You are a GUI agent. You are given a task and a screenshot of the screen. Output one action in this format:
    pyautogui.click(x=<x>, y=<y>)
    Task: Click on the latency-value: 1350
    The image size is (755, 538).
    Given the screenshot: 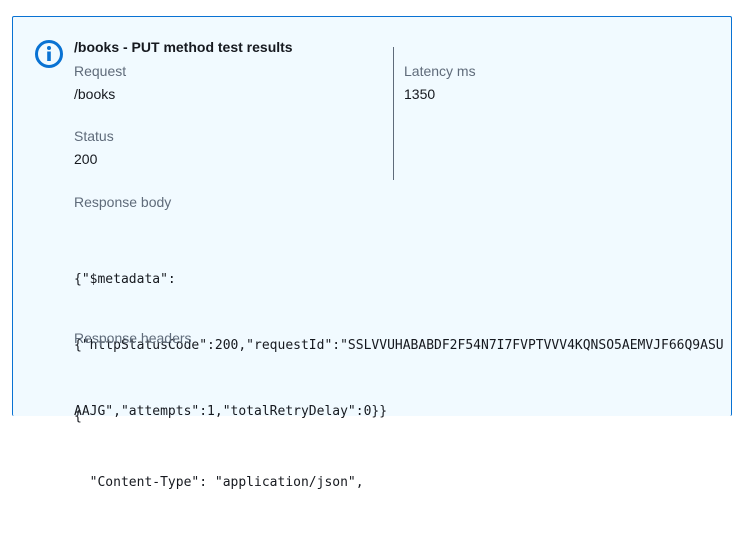 What is the action you would take?
    pyautogui.click(x=420, y=94)
    